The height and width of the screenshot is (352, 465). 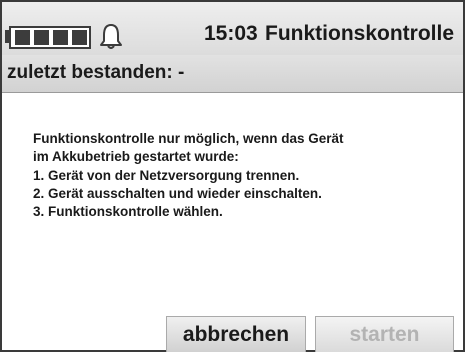 What do you see at coordinates (96, 72) in the screenshot?
I see `last-passed-label: zuletzt bestanden: -` at bounding box center [96, 72].